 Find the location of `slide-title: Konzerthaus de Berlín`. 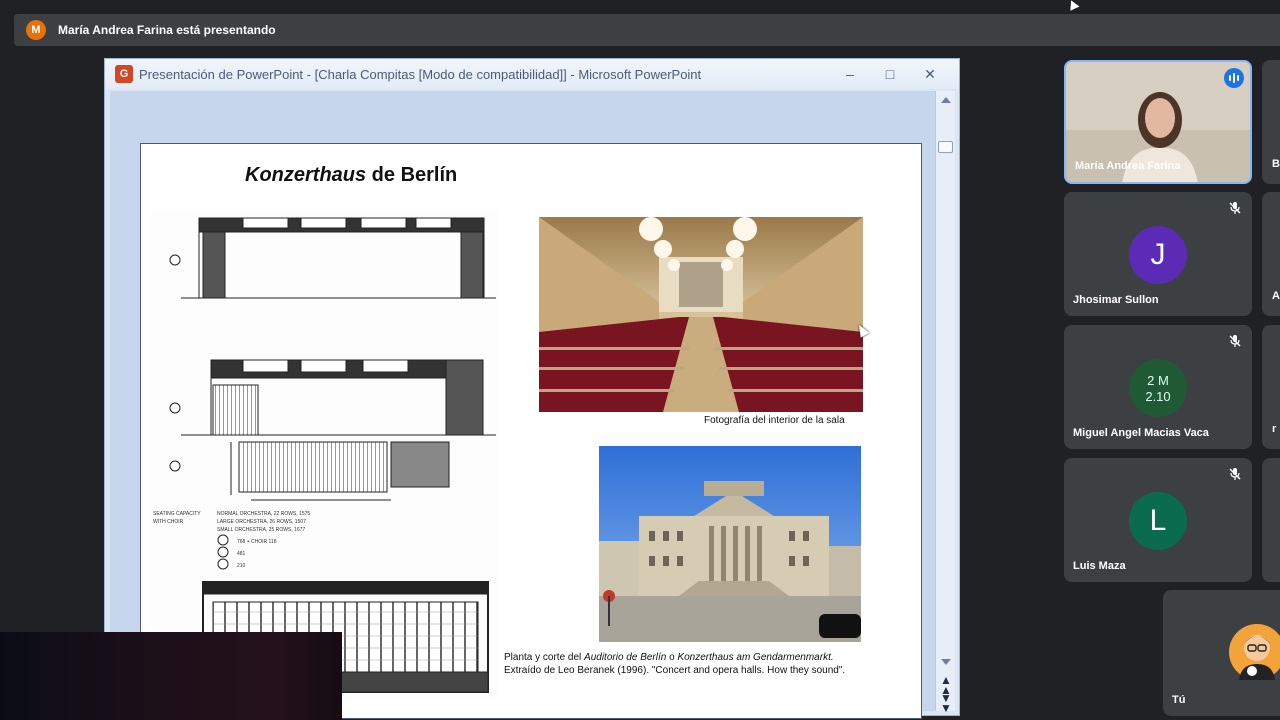

slide-title: Konzerthaus de Berlín is located at coordinates (351, 175).